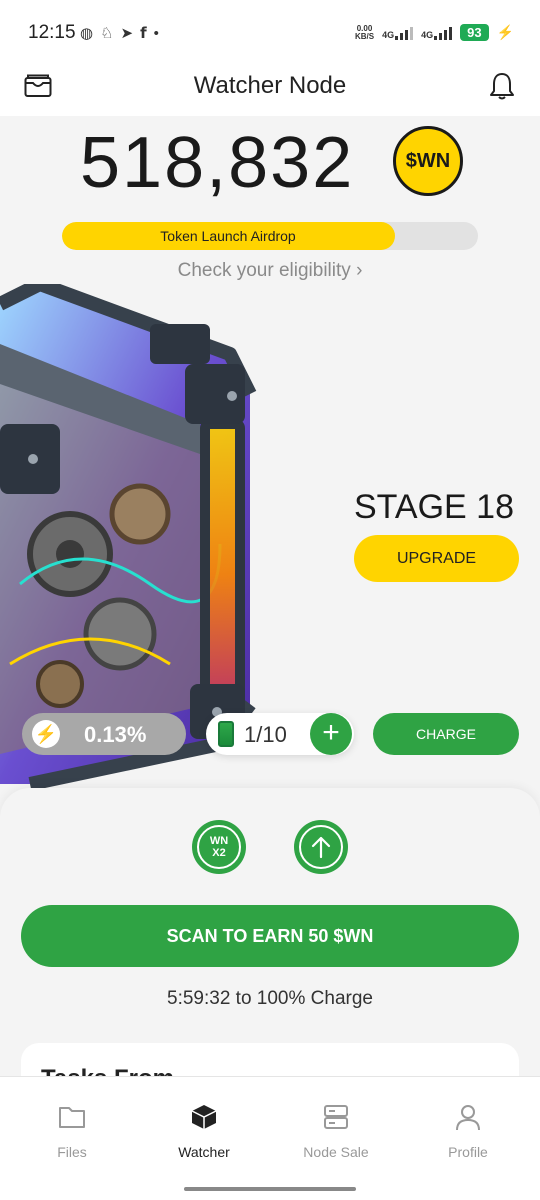 The image size is (540, 1200). I want to click on plus-icon: +, so click(331, 732).